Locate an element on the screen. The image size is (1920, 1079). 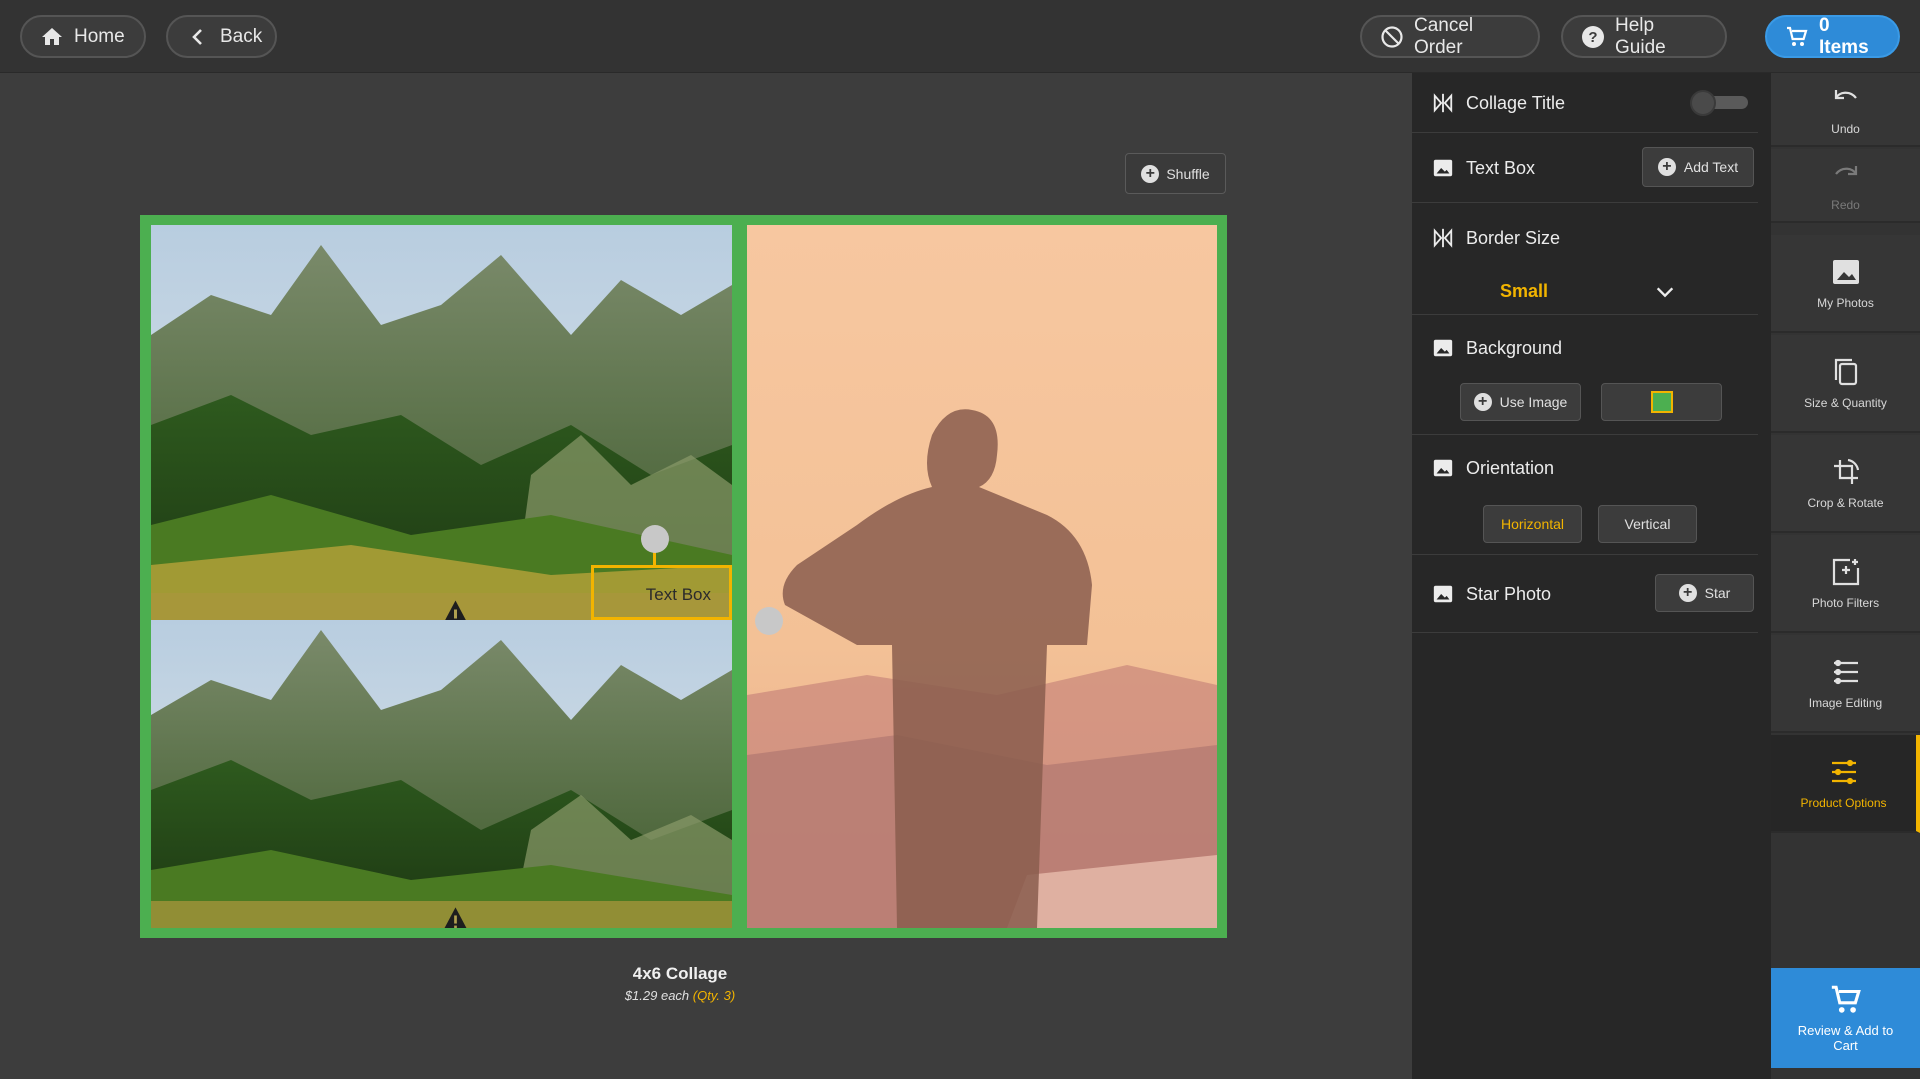
tool-image-editing: Image Editing is located at coordinates (1845, 684).